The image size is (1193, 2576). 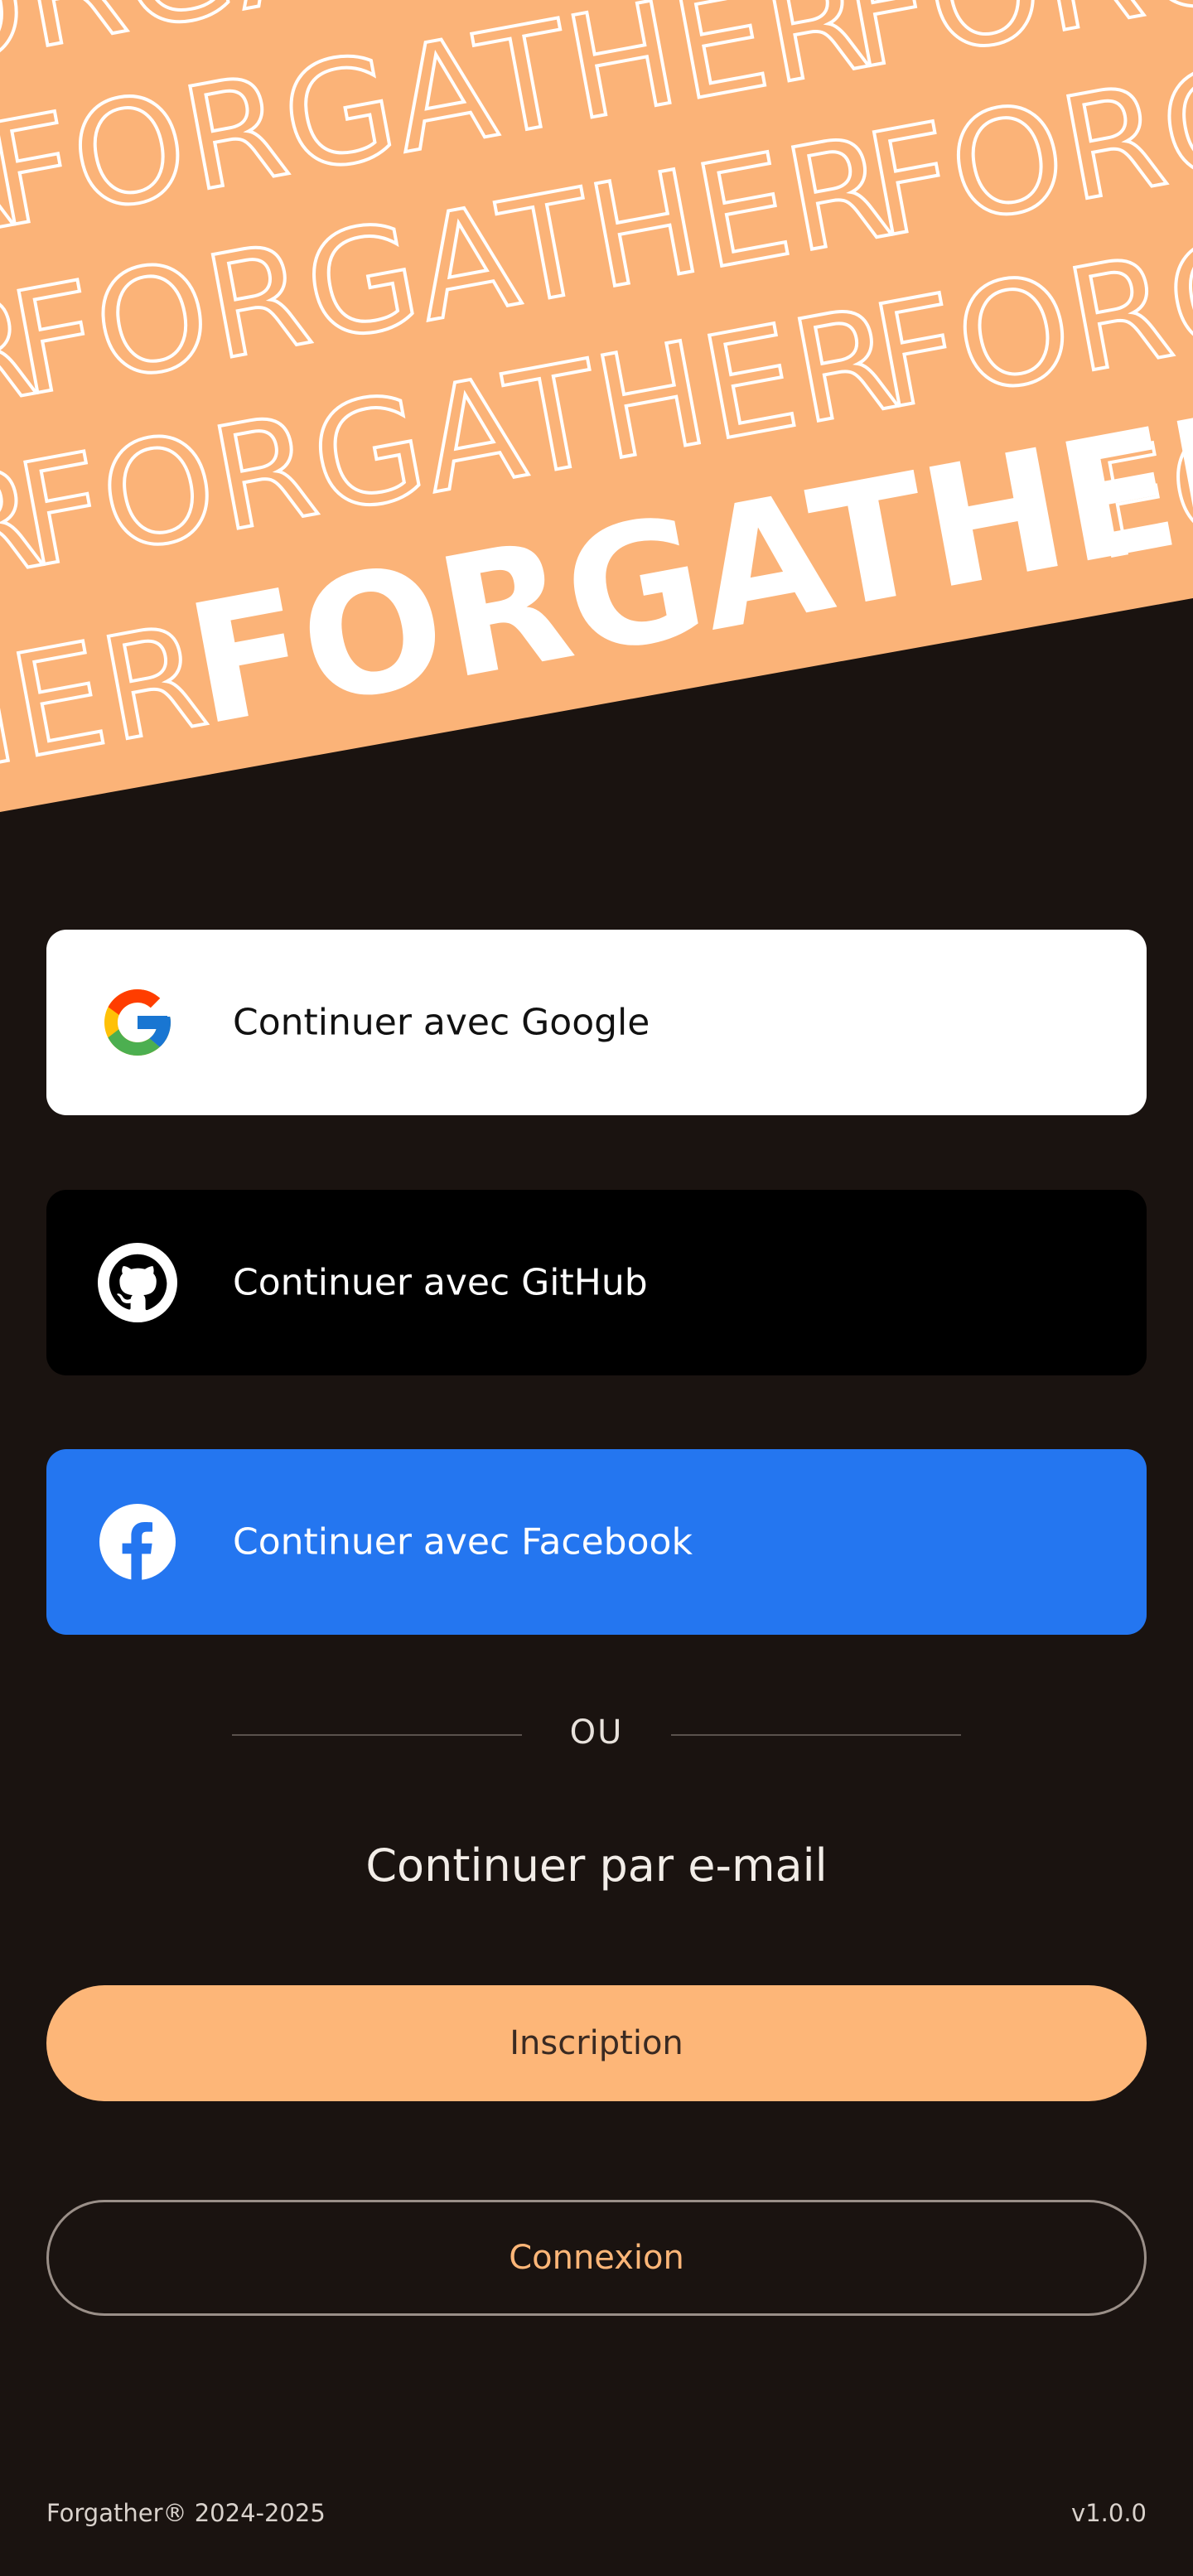 I want to click on google-button-label: Continuer avec Google, so click(x=442, y=1022).